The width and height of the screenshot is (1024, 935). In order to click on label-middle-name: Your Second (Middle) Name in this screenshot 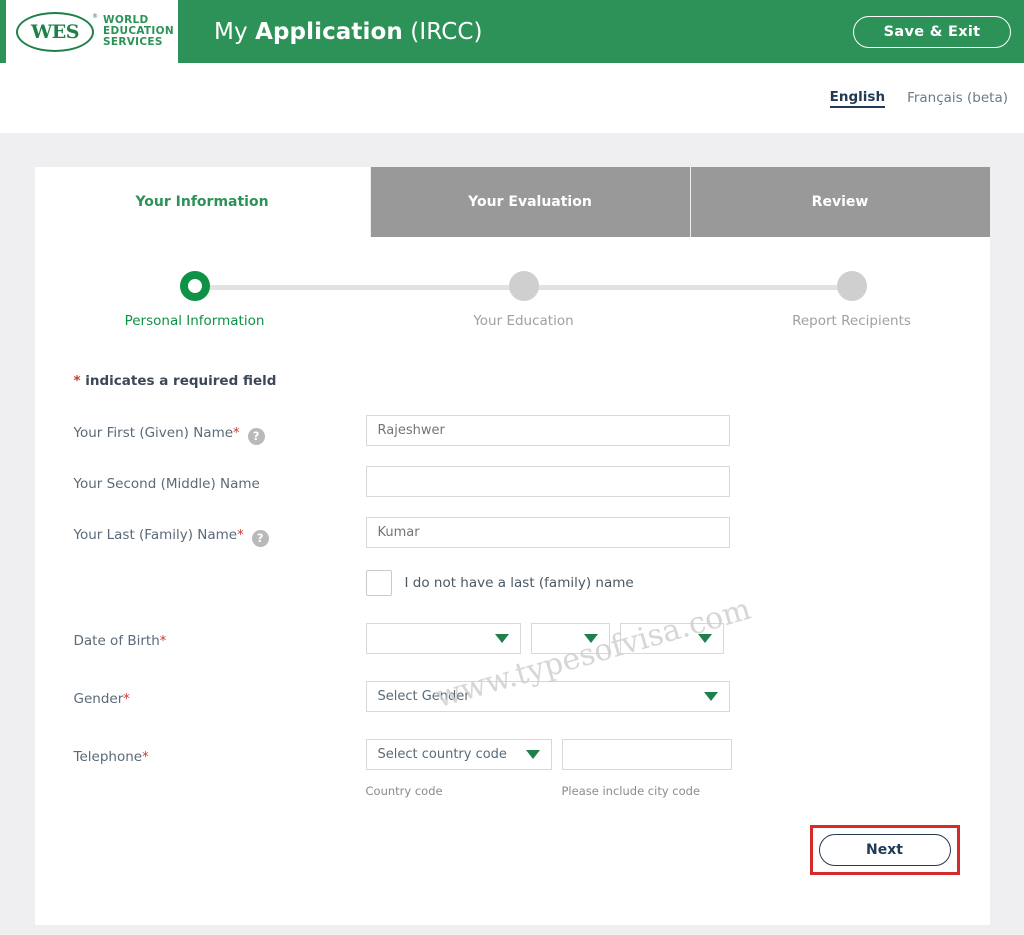, I will do `click(166, 484)`.